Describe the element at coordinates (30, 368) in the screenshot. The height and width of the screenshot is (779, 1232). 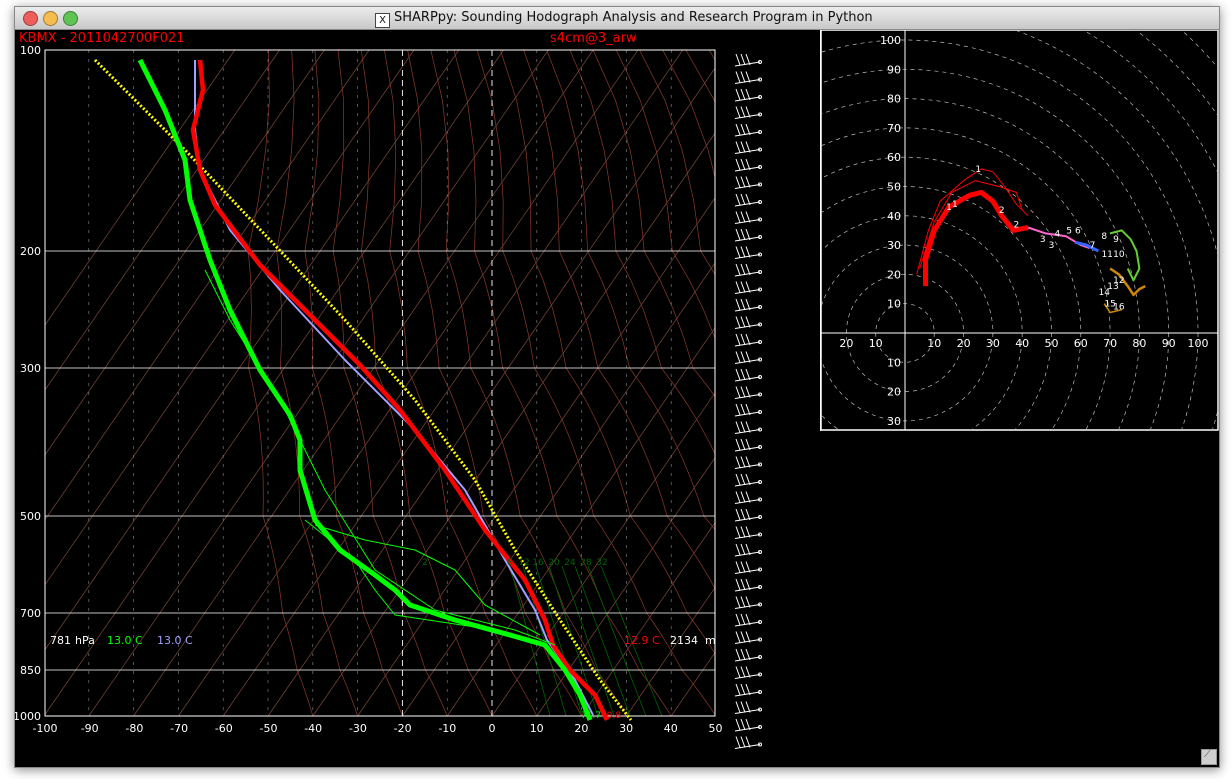
I see `pressure-label: 300` at that location.